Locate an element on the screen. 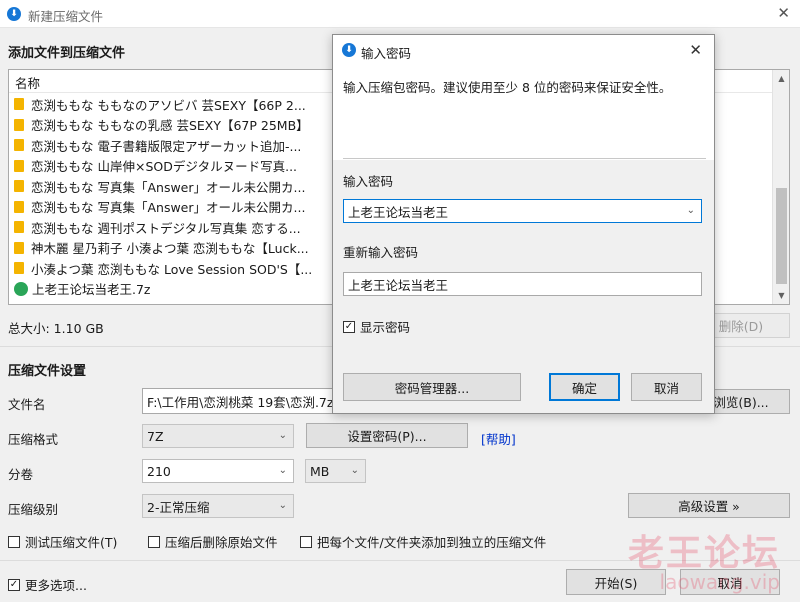  delete-after-checkbox: 压缩后删除原始文件 is located at coordinates (213, 541).